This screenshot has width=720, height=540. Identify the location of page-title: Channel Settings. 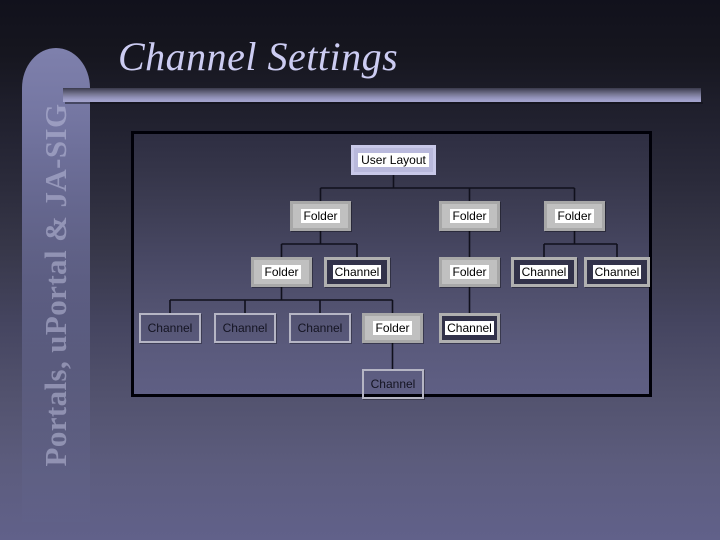
(258, 56).